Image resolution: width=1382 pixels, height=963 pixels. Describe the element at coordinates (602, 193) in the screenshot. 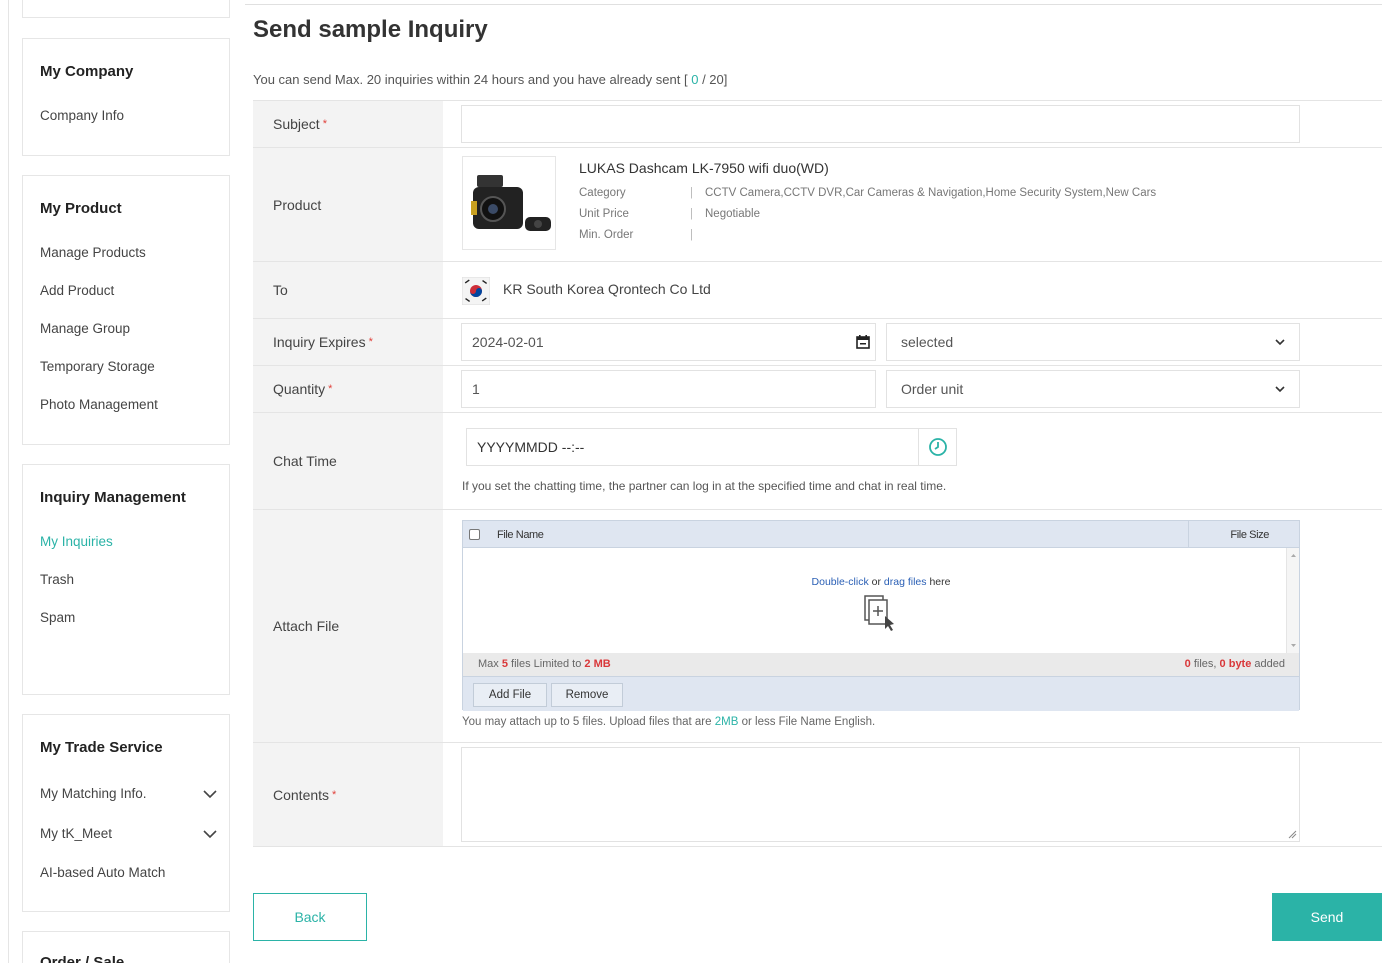

I see `product-category-key: Category` at that location.